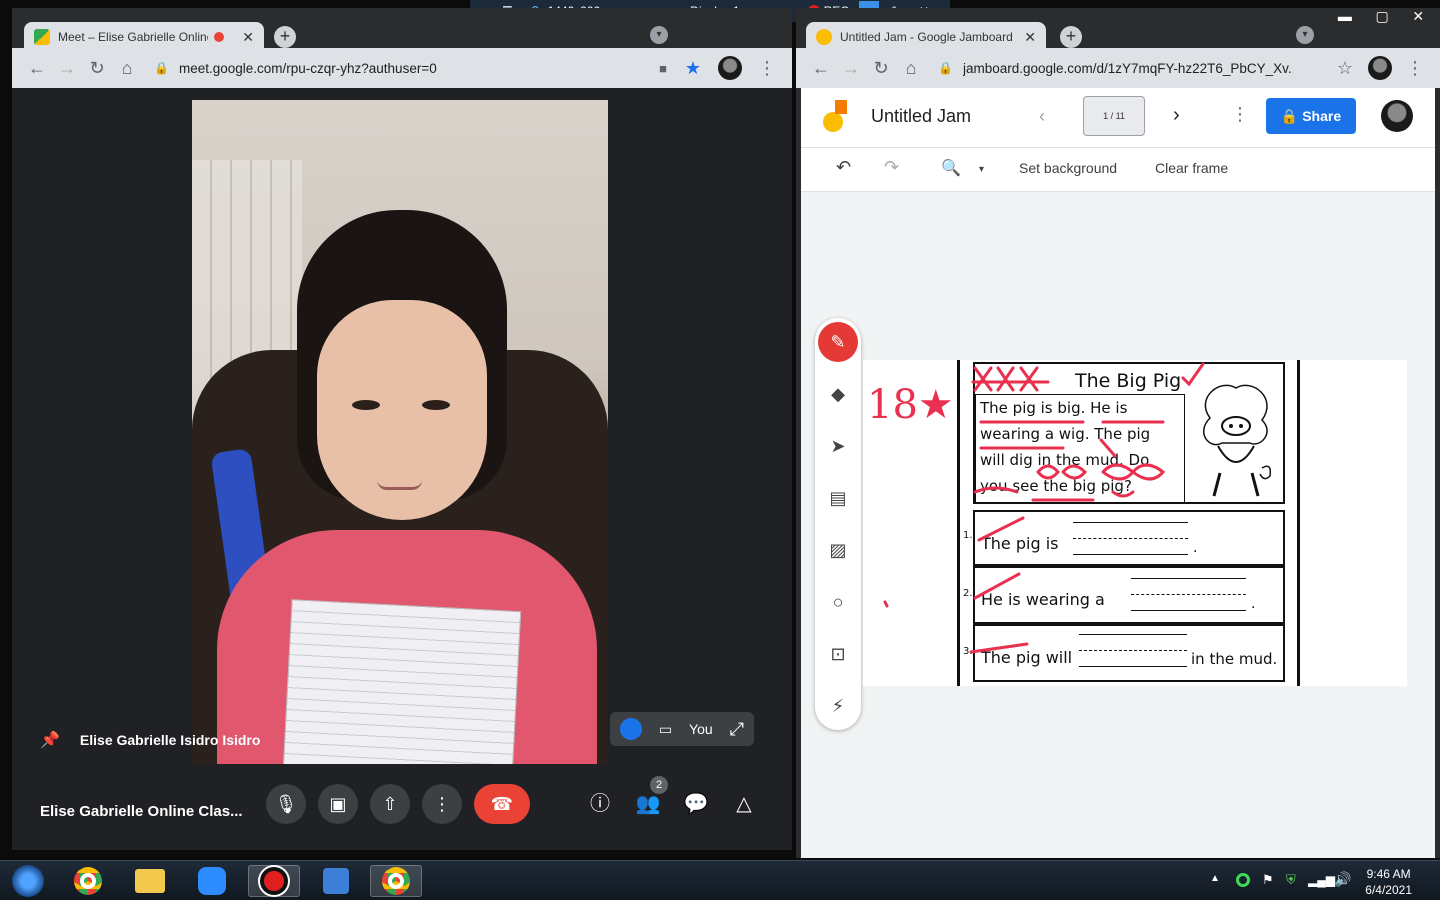 This screenshot has height=900, width=1440. Describe the element at coordinates (951, 168) in the screenshot. I see `zoom-icon: 🔍` at that location.